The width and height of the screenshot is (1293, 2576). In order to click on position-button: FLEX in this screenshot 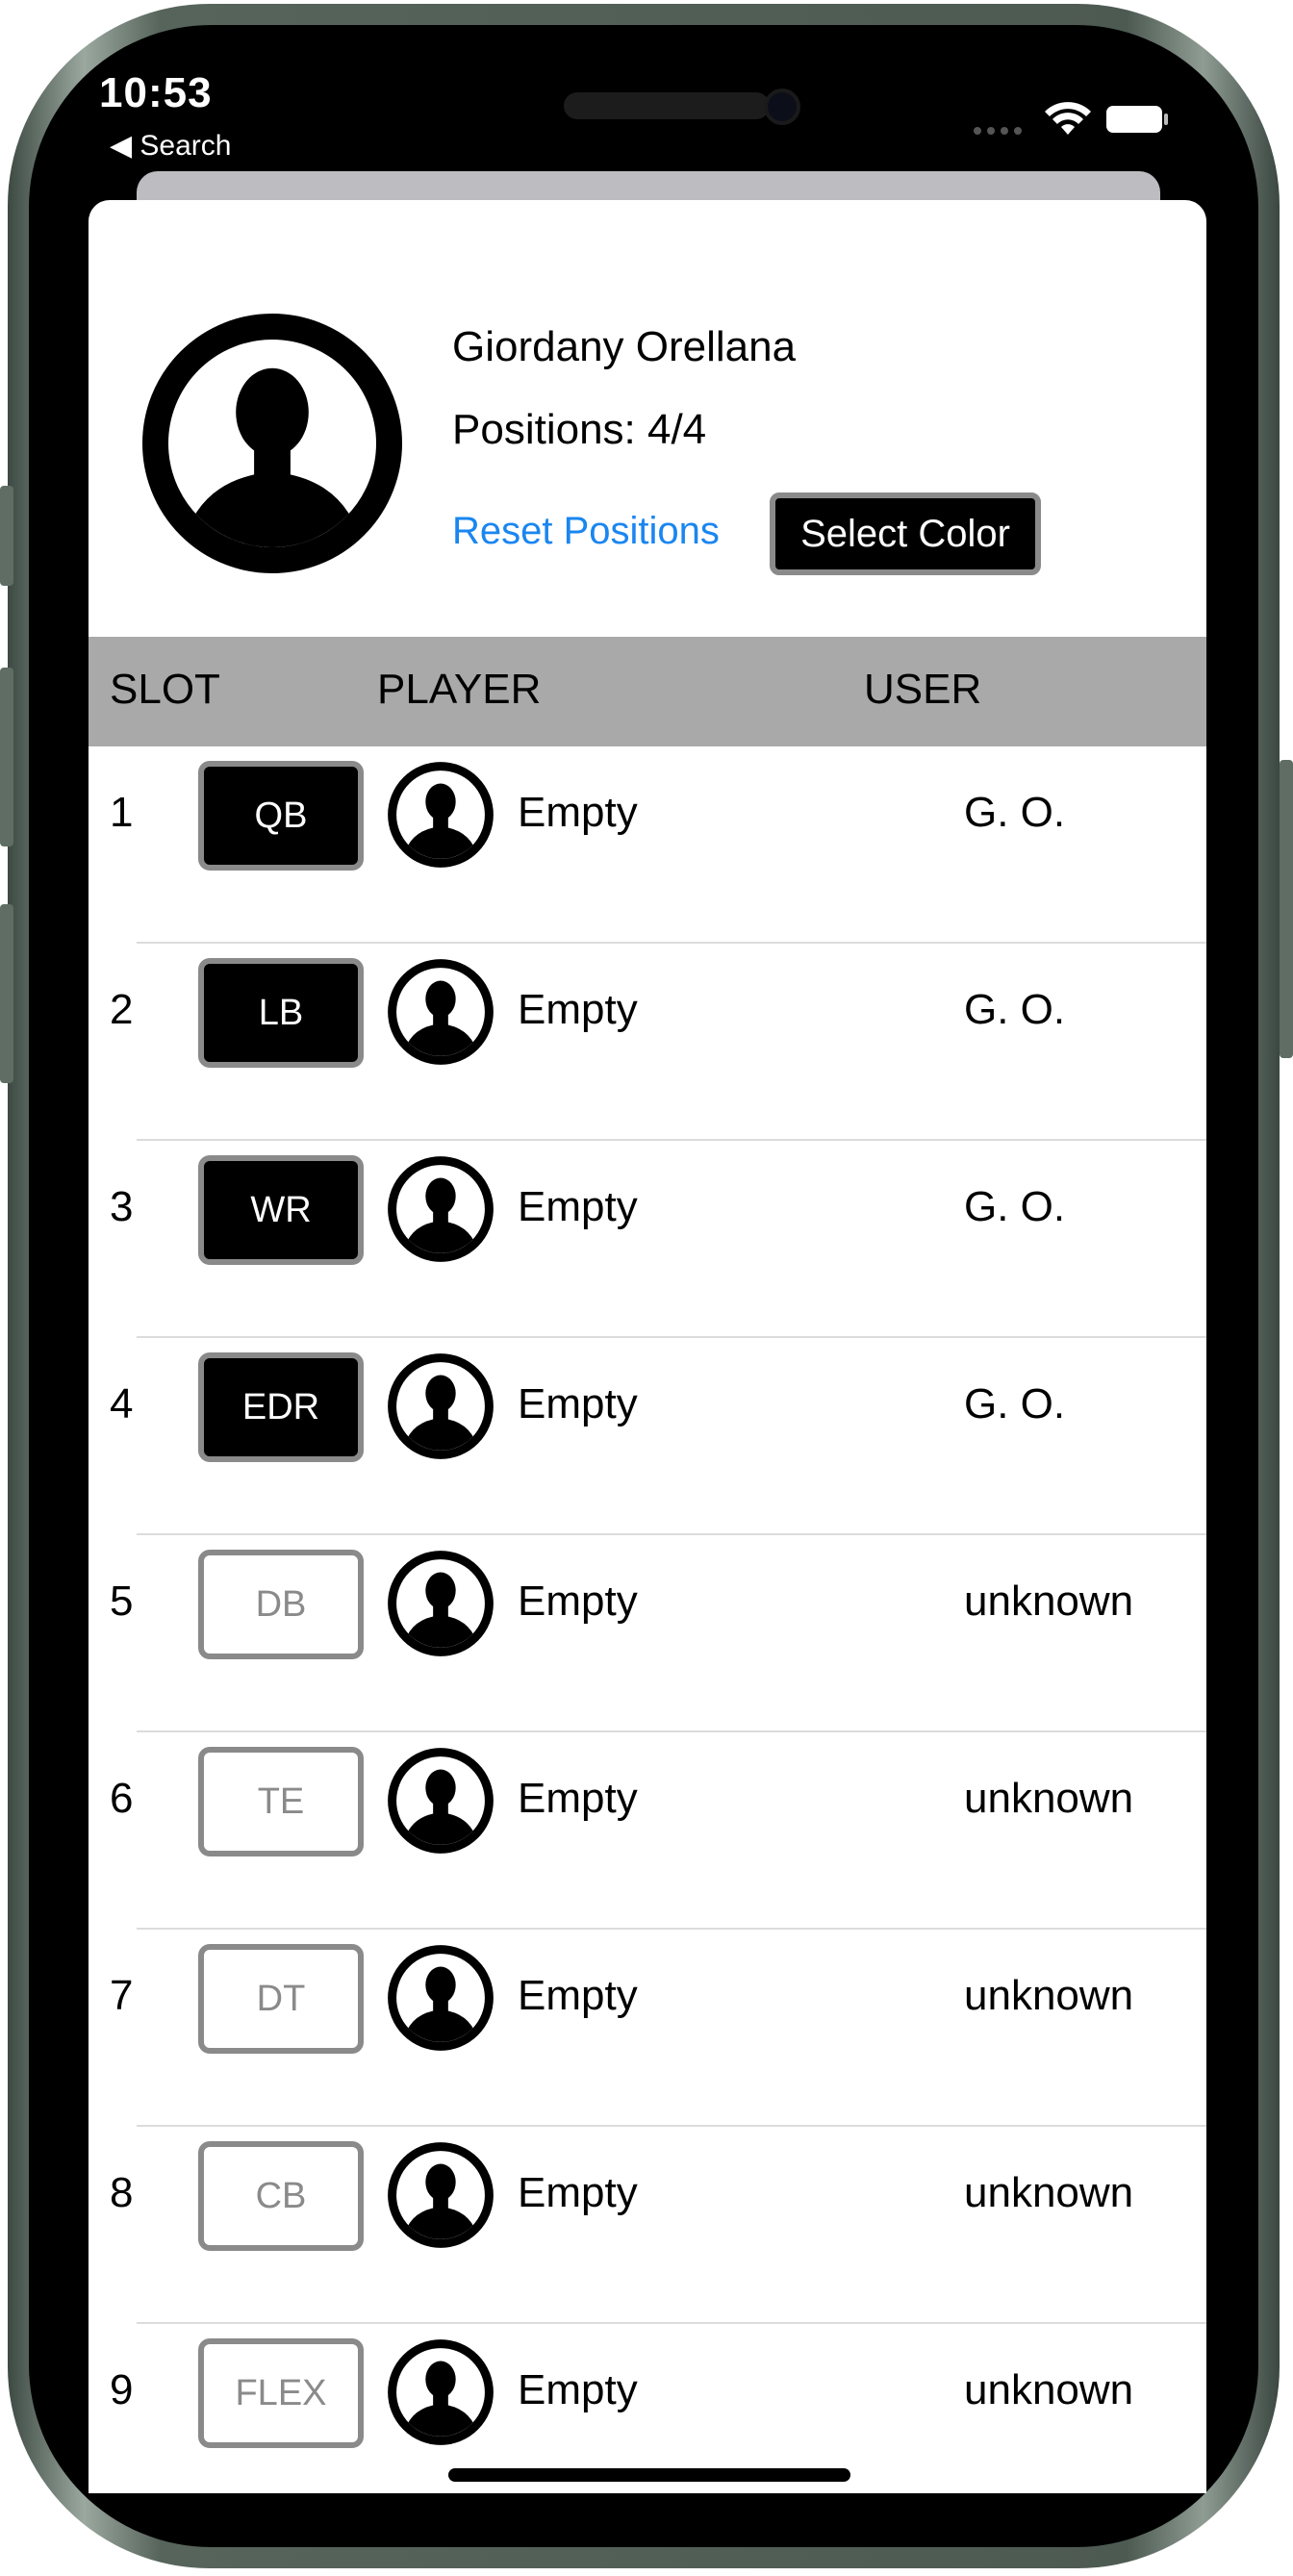, I will do `click(281, 2393)`.